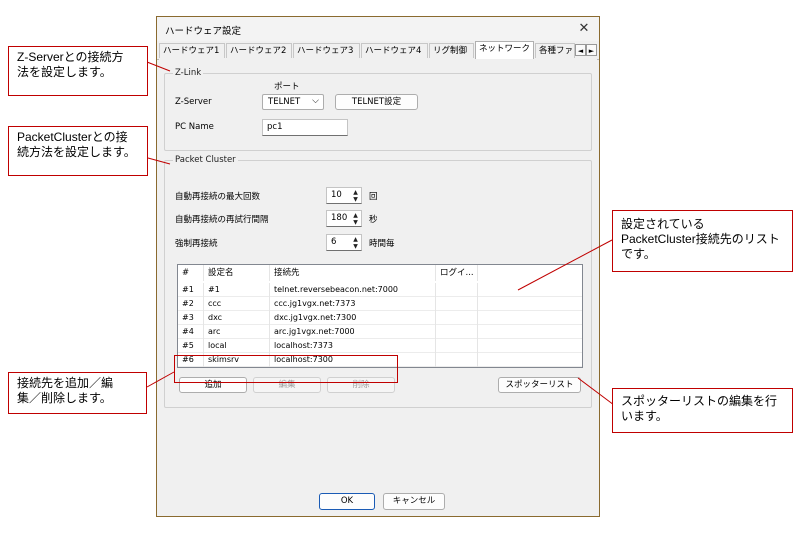 The height and width of the screenshot is (537, 801). What do you see at coordinates (64, 398) in the screenshot?
I see `callout-addedit-line2: 集／削除します。` at bounding box center [64, 398].